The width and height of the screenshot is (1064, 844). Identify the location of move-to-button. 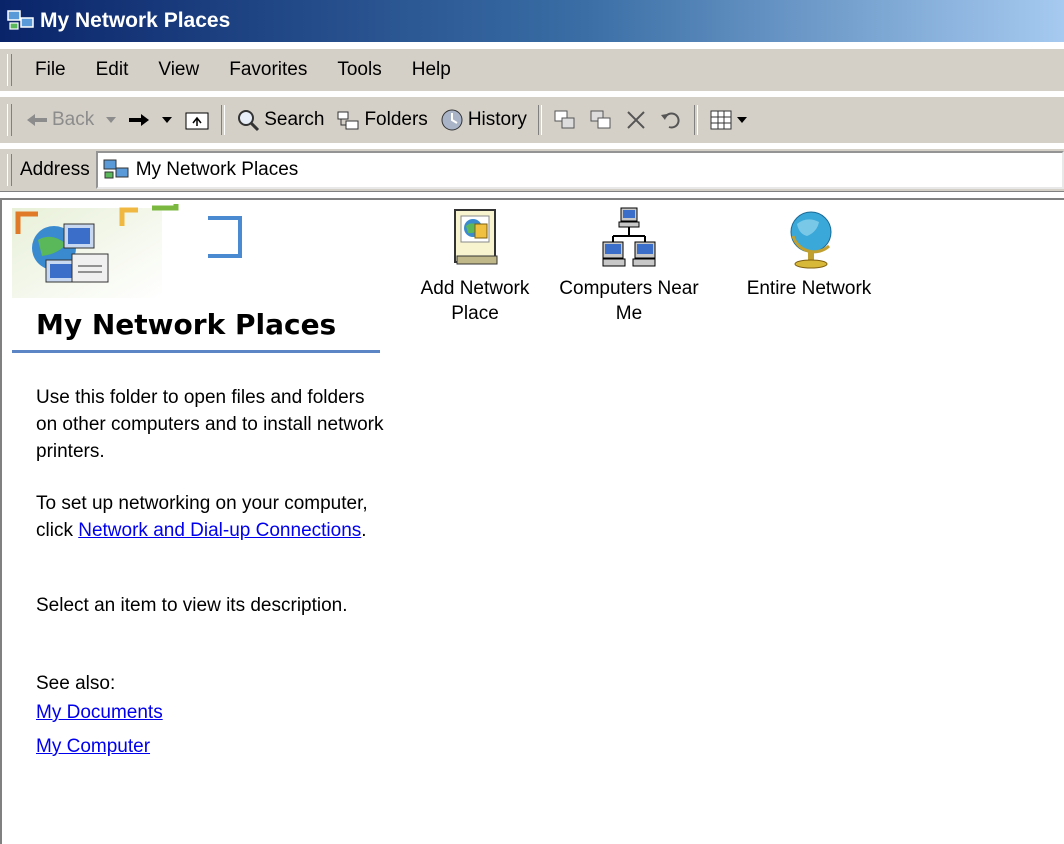
(565, 120).